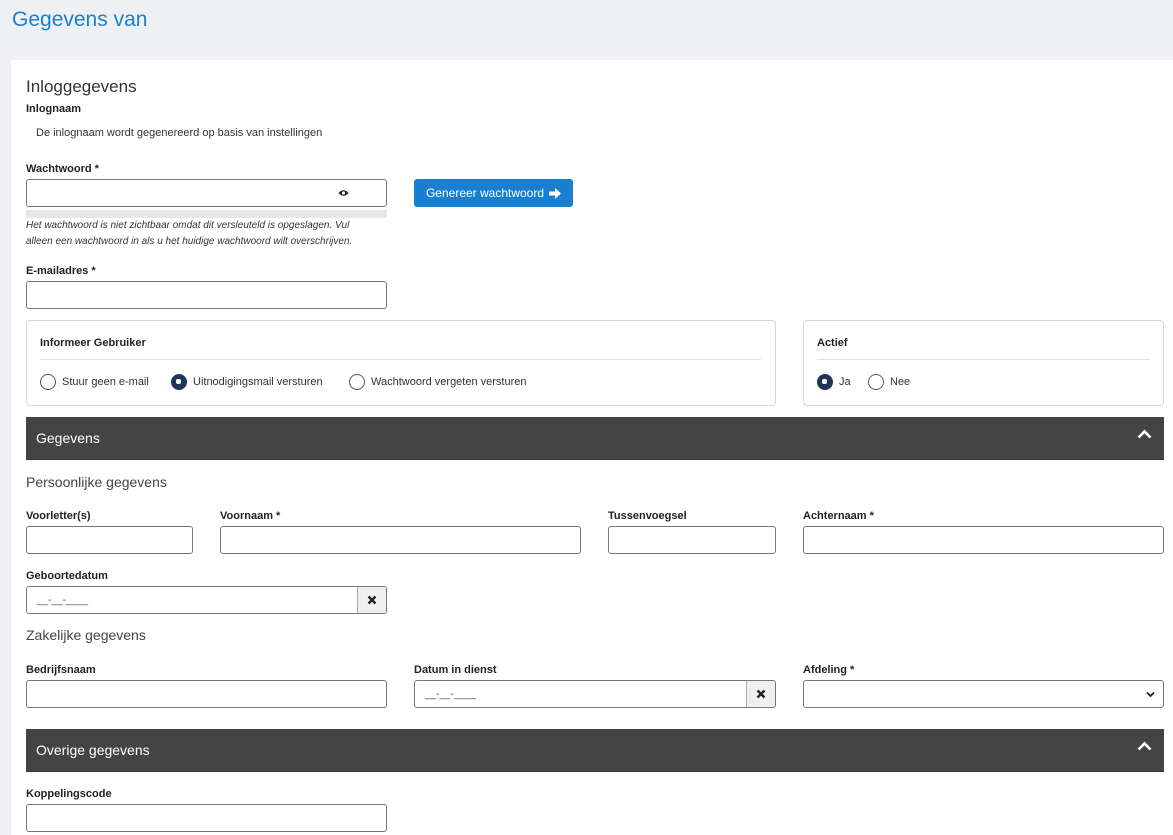  What do you see at coordinates (449, 382) in the screenshot?
I see `radio-forgot-password-label: Wachtwoord vergeten versturen` at bounding box center [449, 382].